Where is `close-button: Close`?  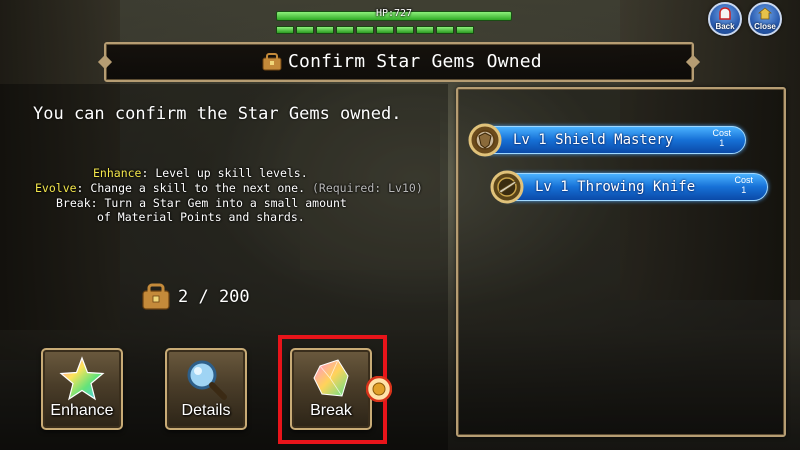
close-button: Close is located at coordinates (765, 19).